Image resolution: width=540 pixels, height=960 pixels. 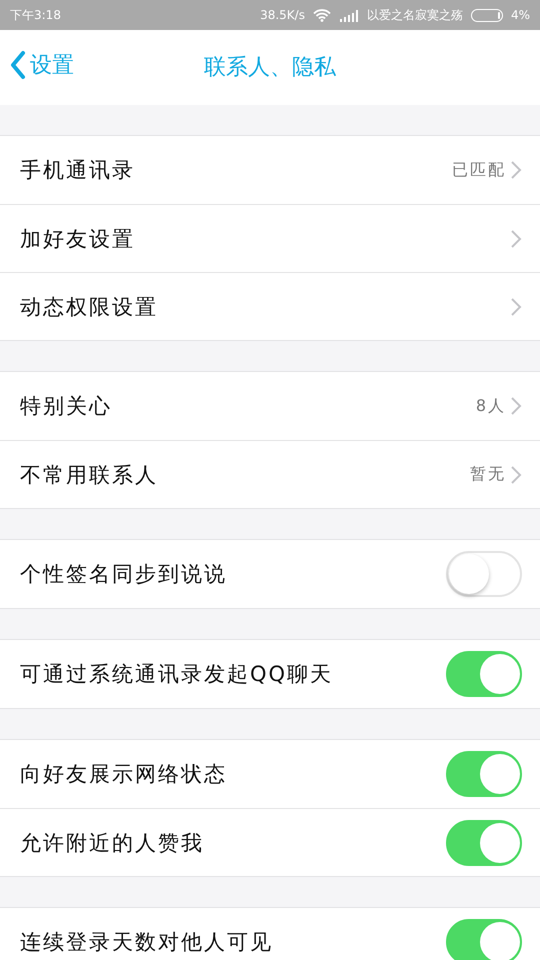 I want to click on signal-icon, so click(x=348, y=15).